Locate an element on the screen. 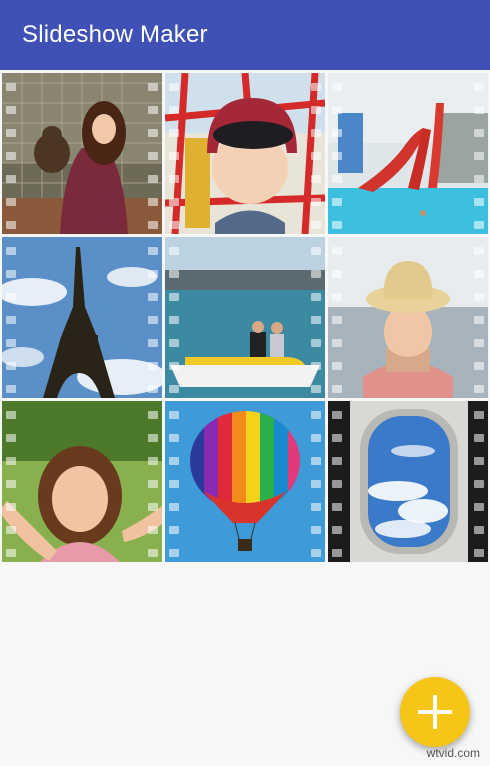 The height and width of the screenshot is (766, 490). girl-with-bear-photo is located at coordinates (82, 153).